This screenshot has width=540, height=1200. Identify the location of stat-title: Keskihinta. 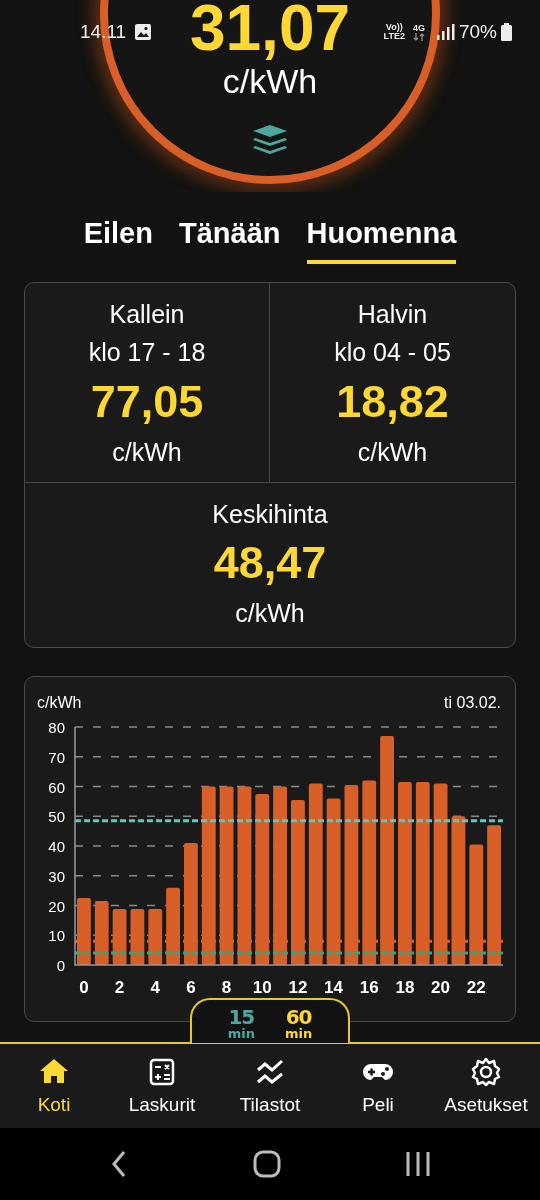
(270, 514).